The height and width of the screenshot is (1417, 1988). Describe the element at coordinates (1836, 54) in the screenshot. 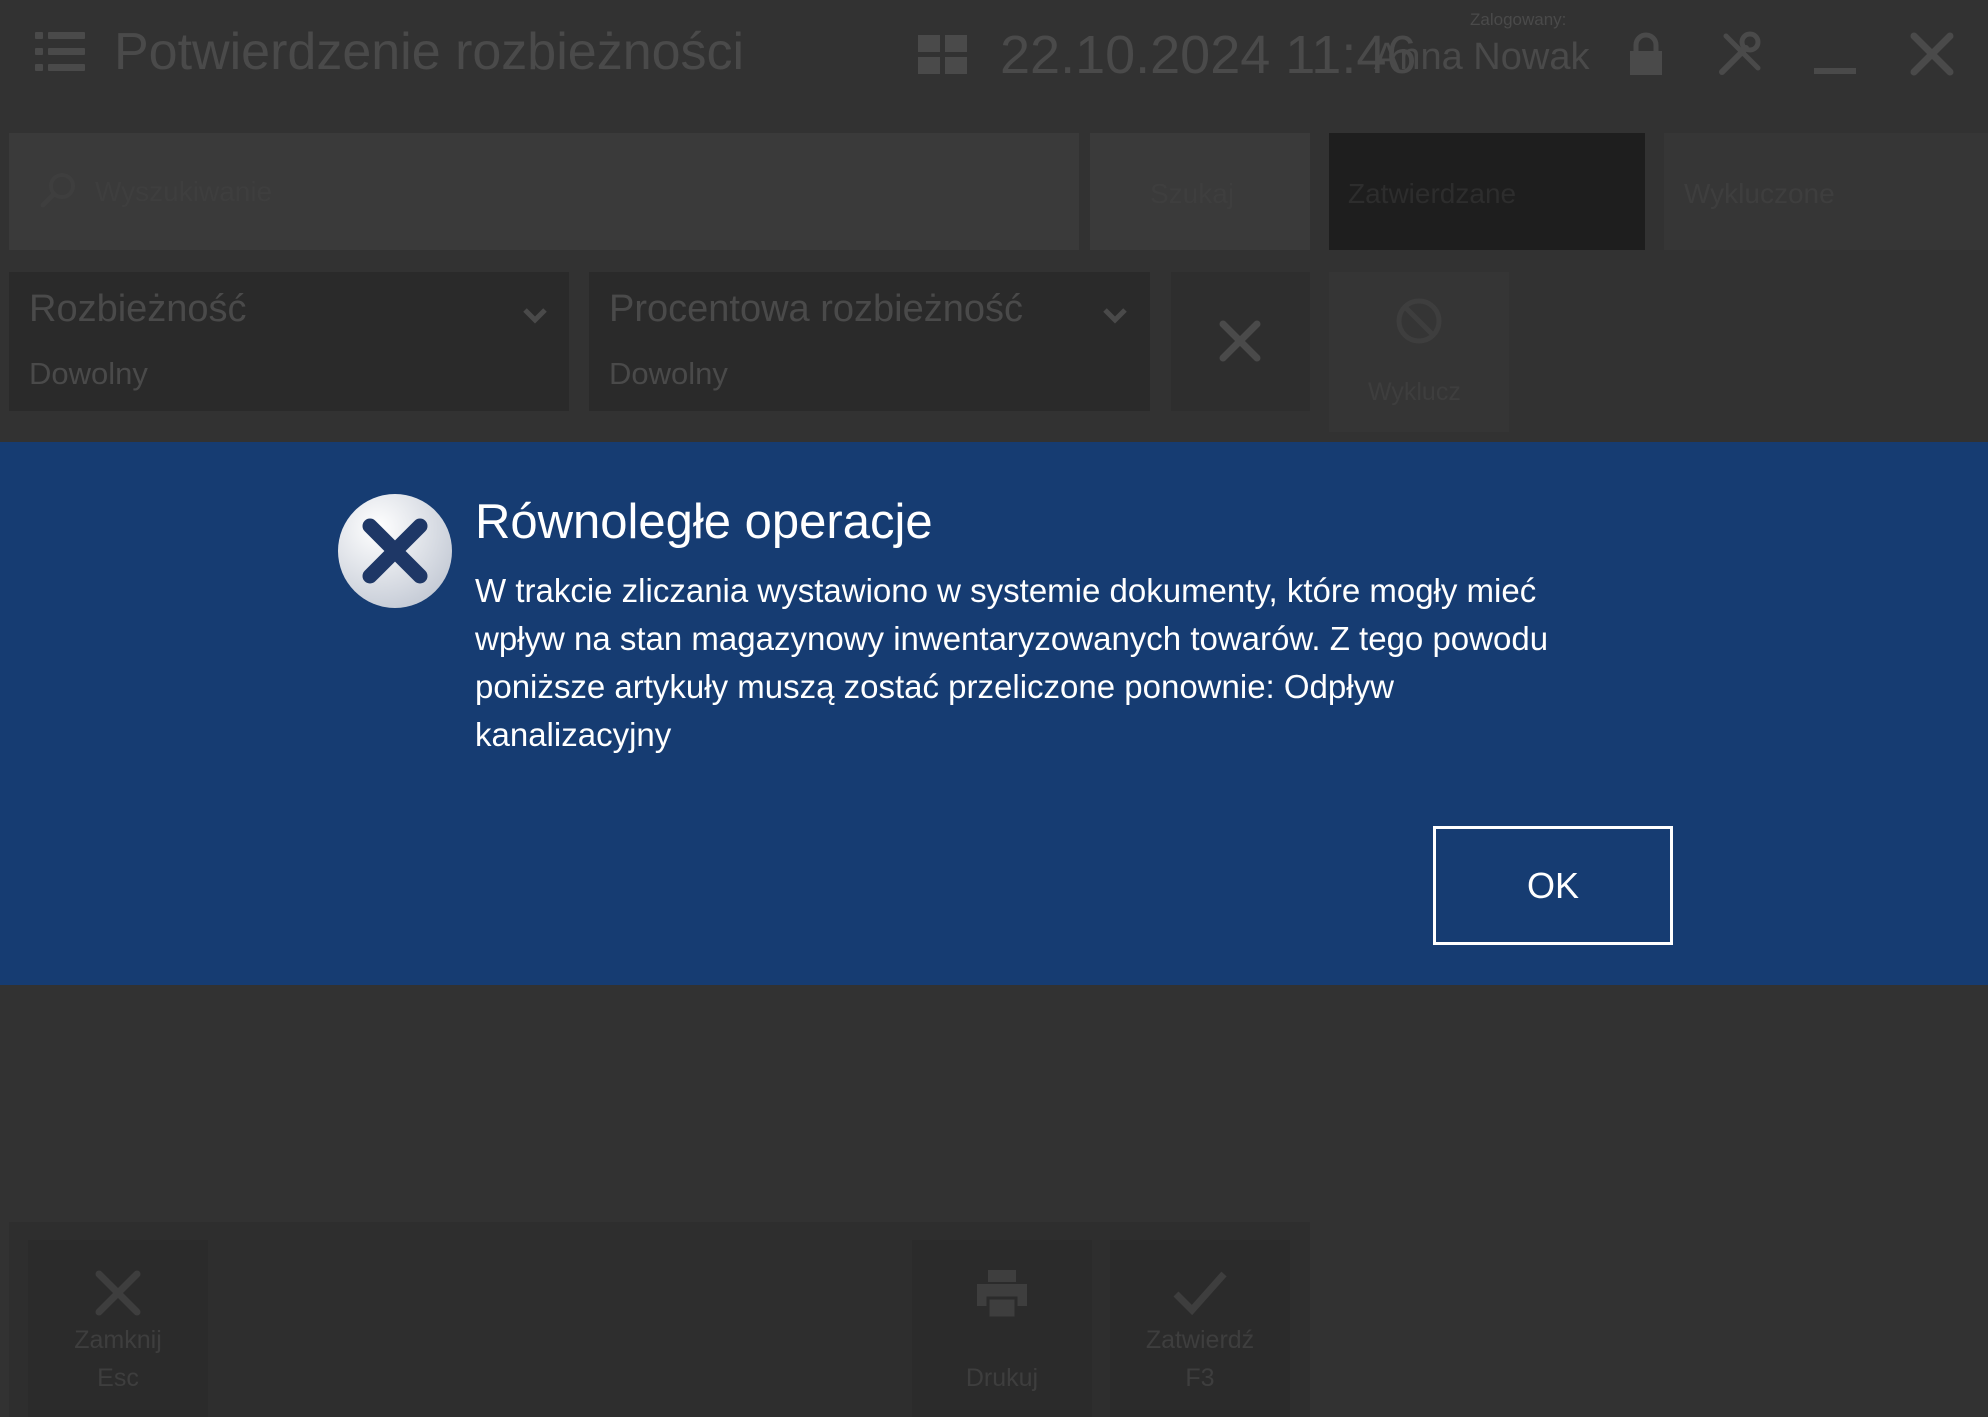

I see `minimize-icon` at that location.